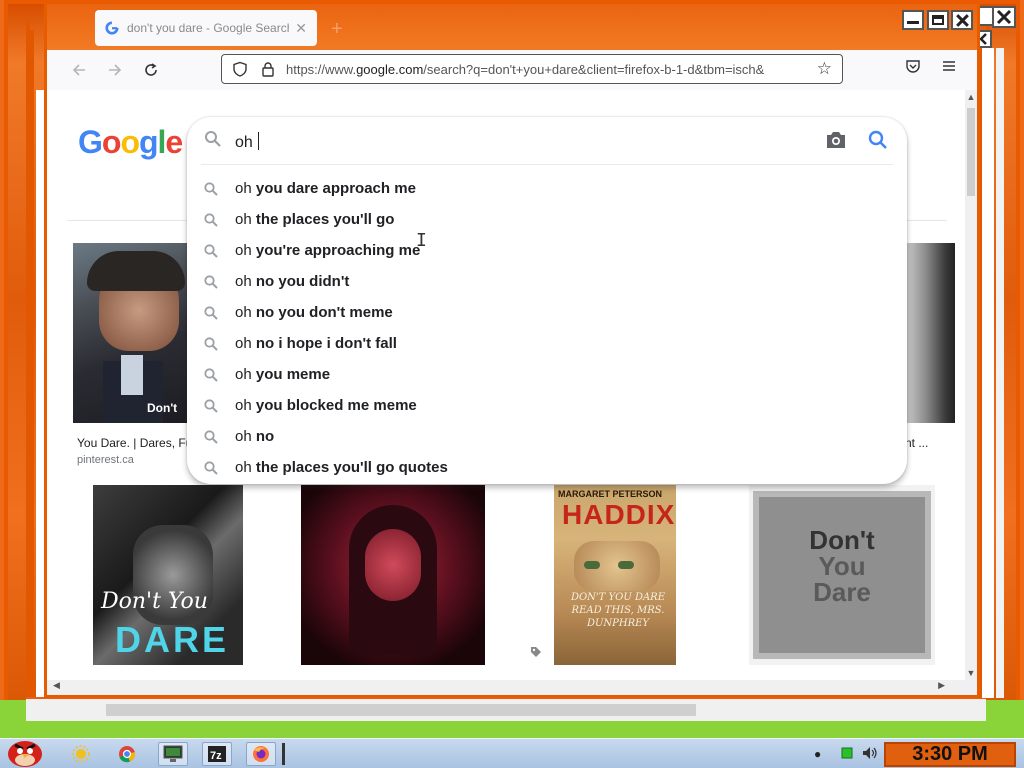 This screenshot has width=1024, height=768. Describe the element at coordinates (547, 140) in the screenshot. I see `search-box: oh` at that location.